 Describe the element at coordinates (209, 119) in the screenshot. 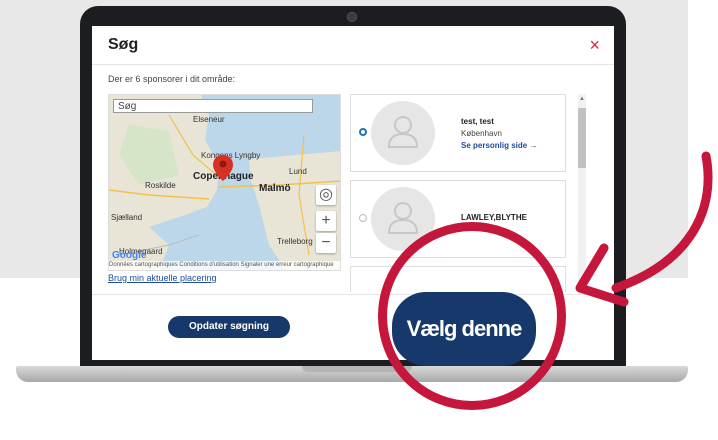

I see `map-label-elseneur: Elseneur` at that location.